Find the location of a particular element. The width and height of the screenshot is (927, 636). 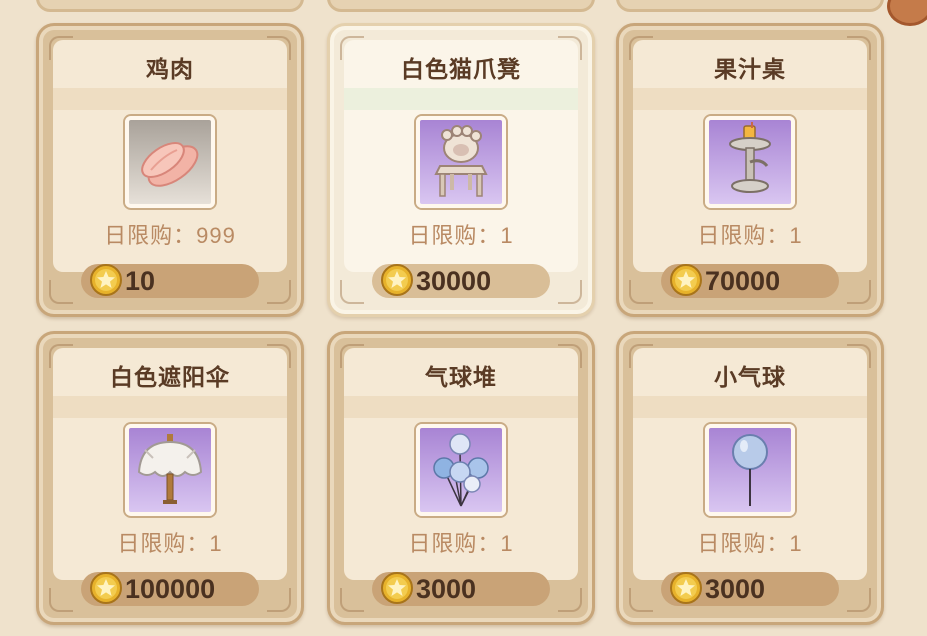

item-price: 10 is located at coordinates (140, 281).